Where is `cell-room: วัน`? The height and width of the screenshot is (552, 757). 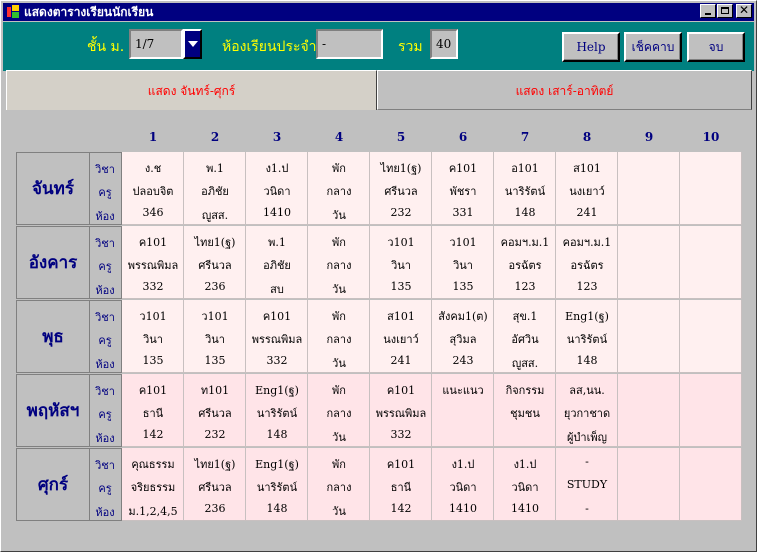 cell-room: วัน is located at coordinates (339, 511).